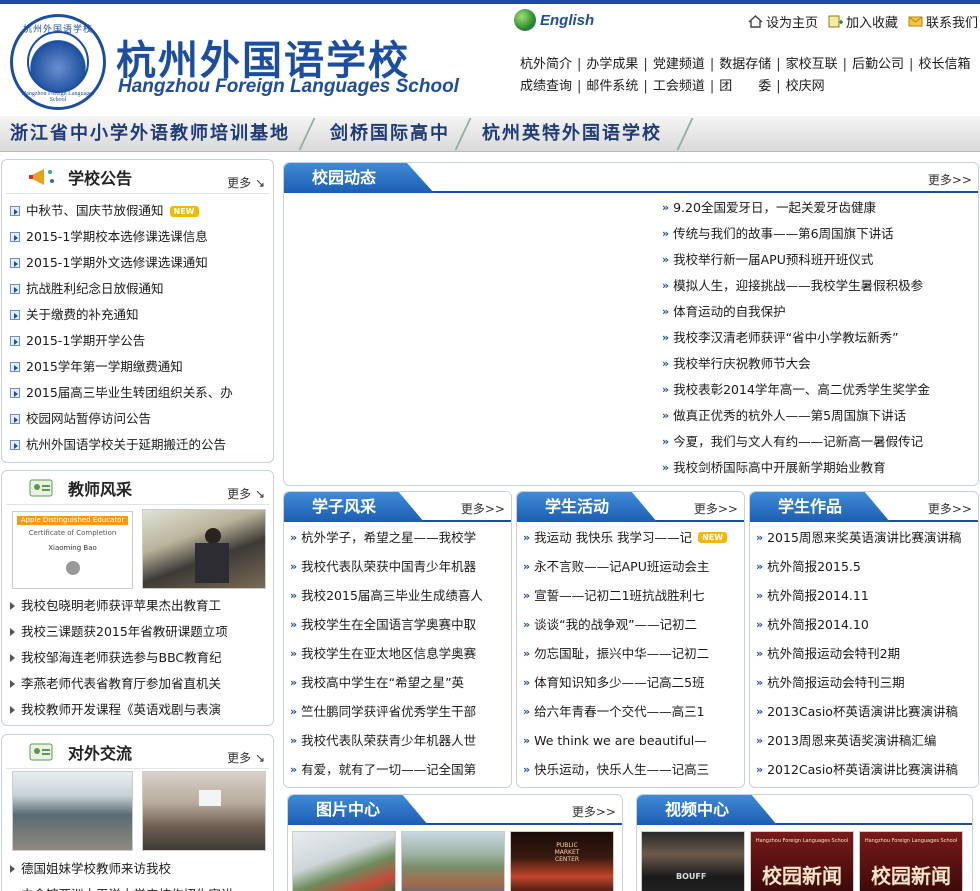 The image size is (980, 891). What do you see at coordinates (400, 682) in the screenshot?
I see `news-item: » 我校高中学生在“希望之星”英` at bounding box center [400, 682].